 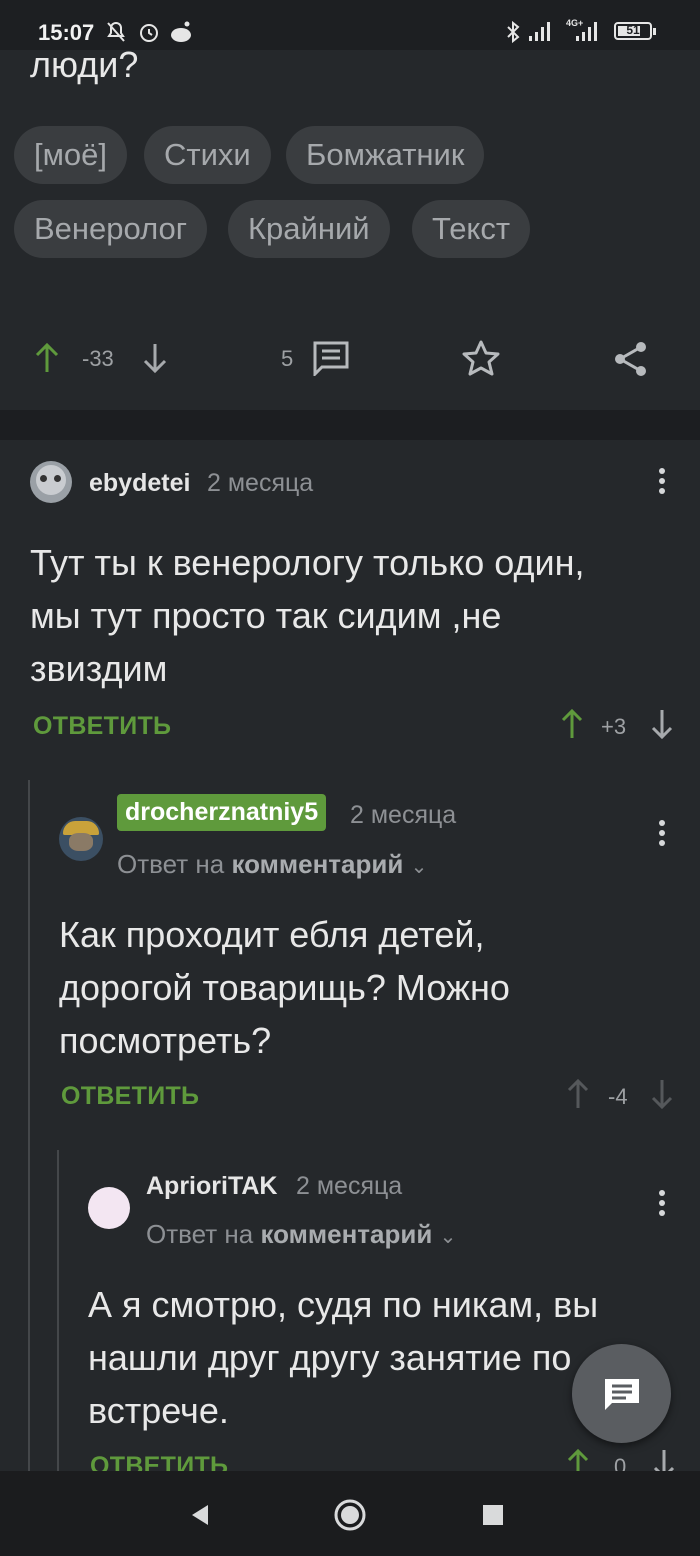 What do you see at coordinates (200, 1515) in the screenshot?
I see `back-icon` at bounding box center [200, 1515].